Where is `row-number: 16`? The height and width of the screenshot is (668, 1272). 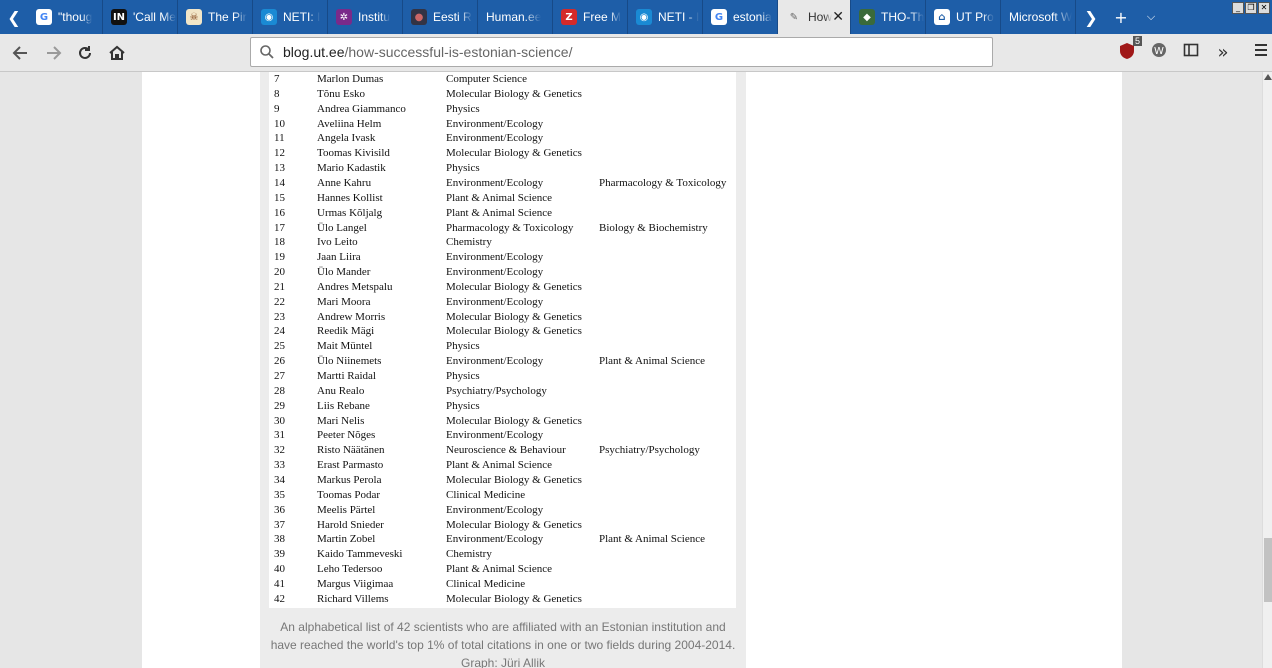 row-number: 16 is located at coordinates (279, 212).